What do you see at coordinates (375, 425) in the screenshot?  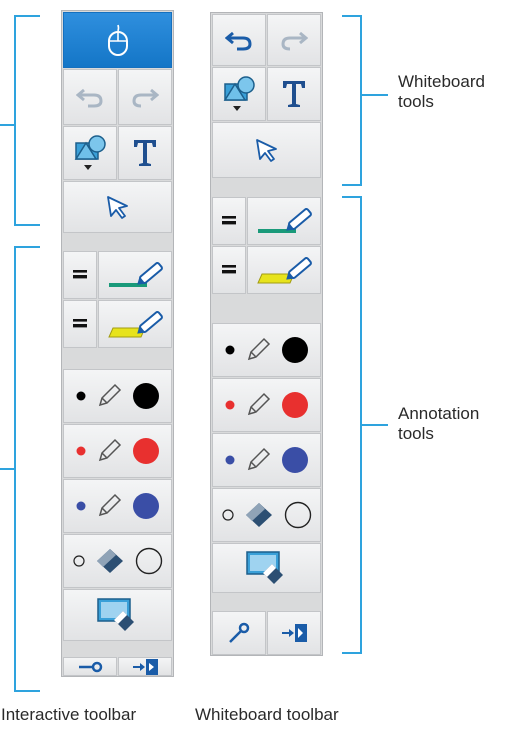 I see `annotation-tools-bracket-right-tick` at bounding box center [375, 425].